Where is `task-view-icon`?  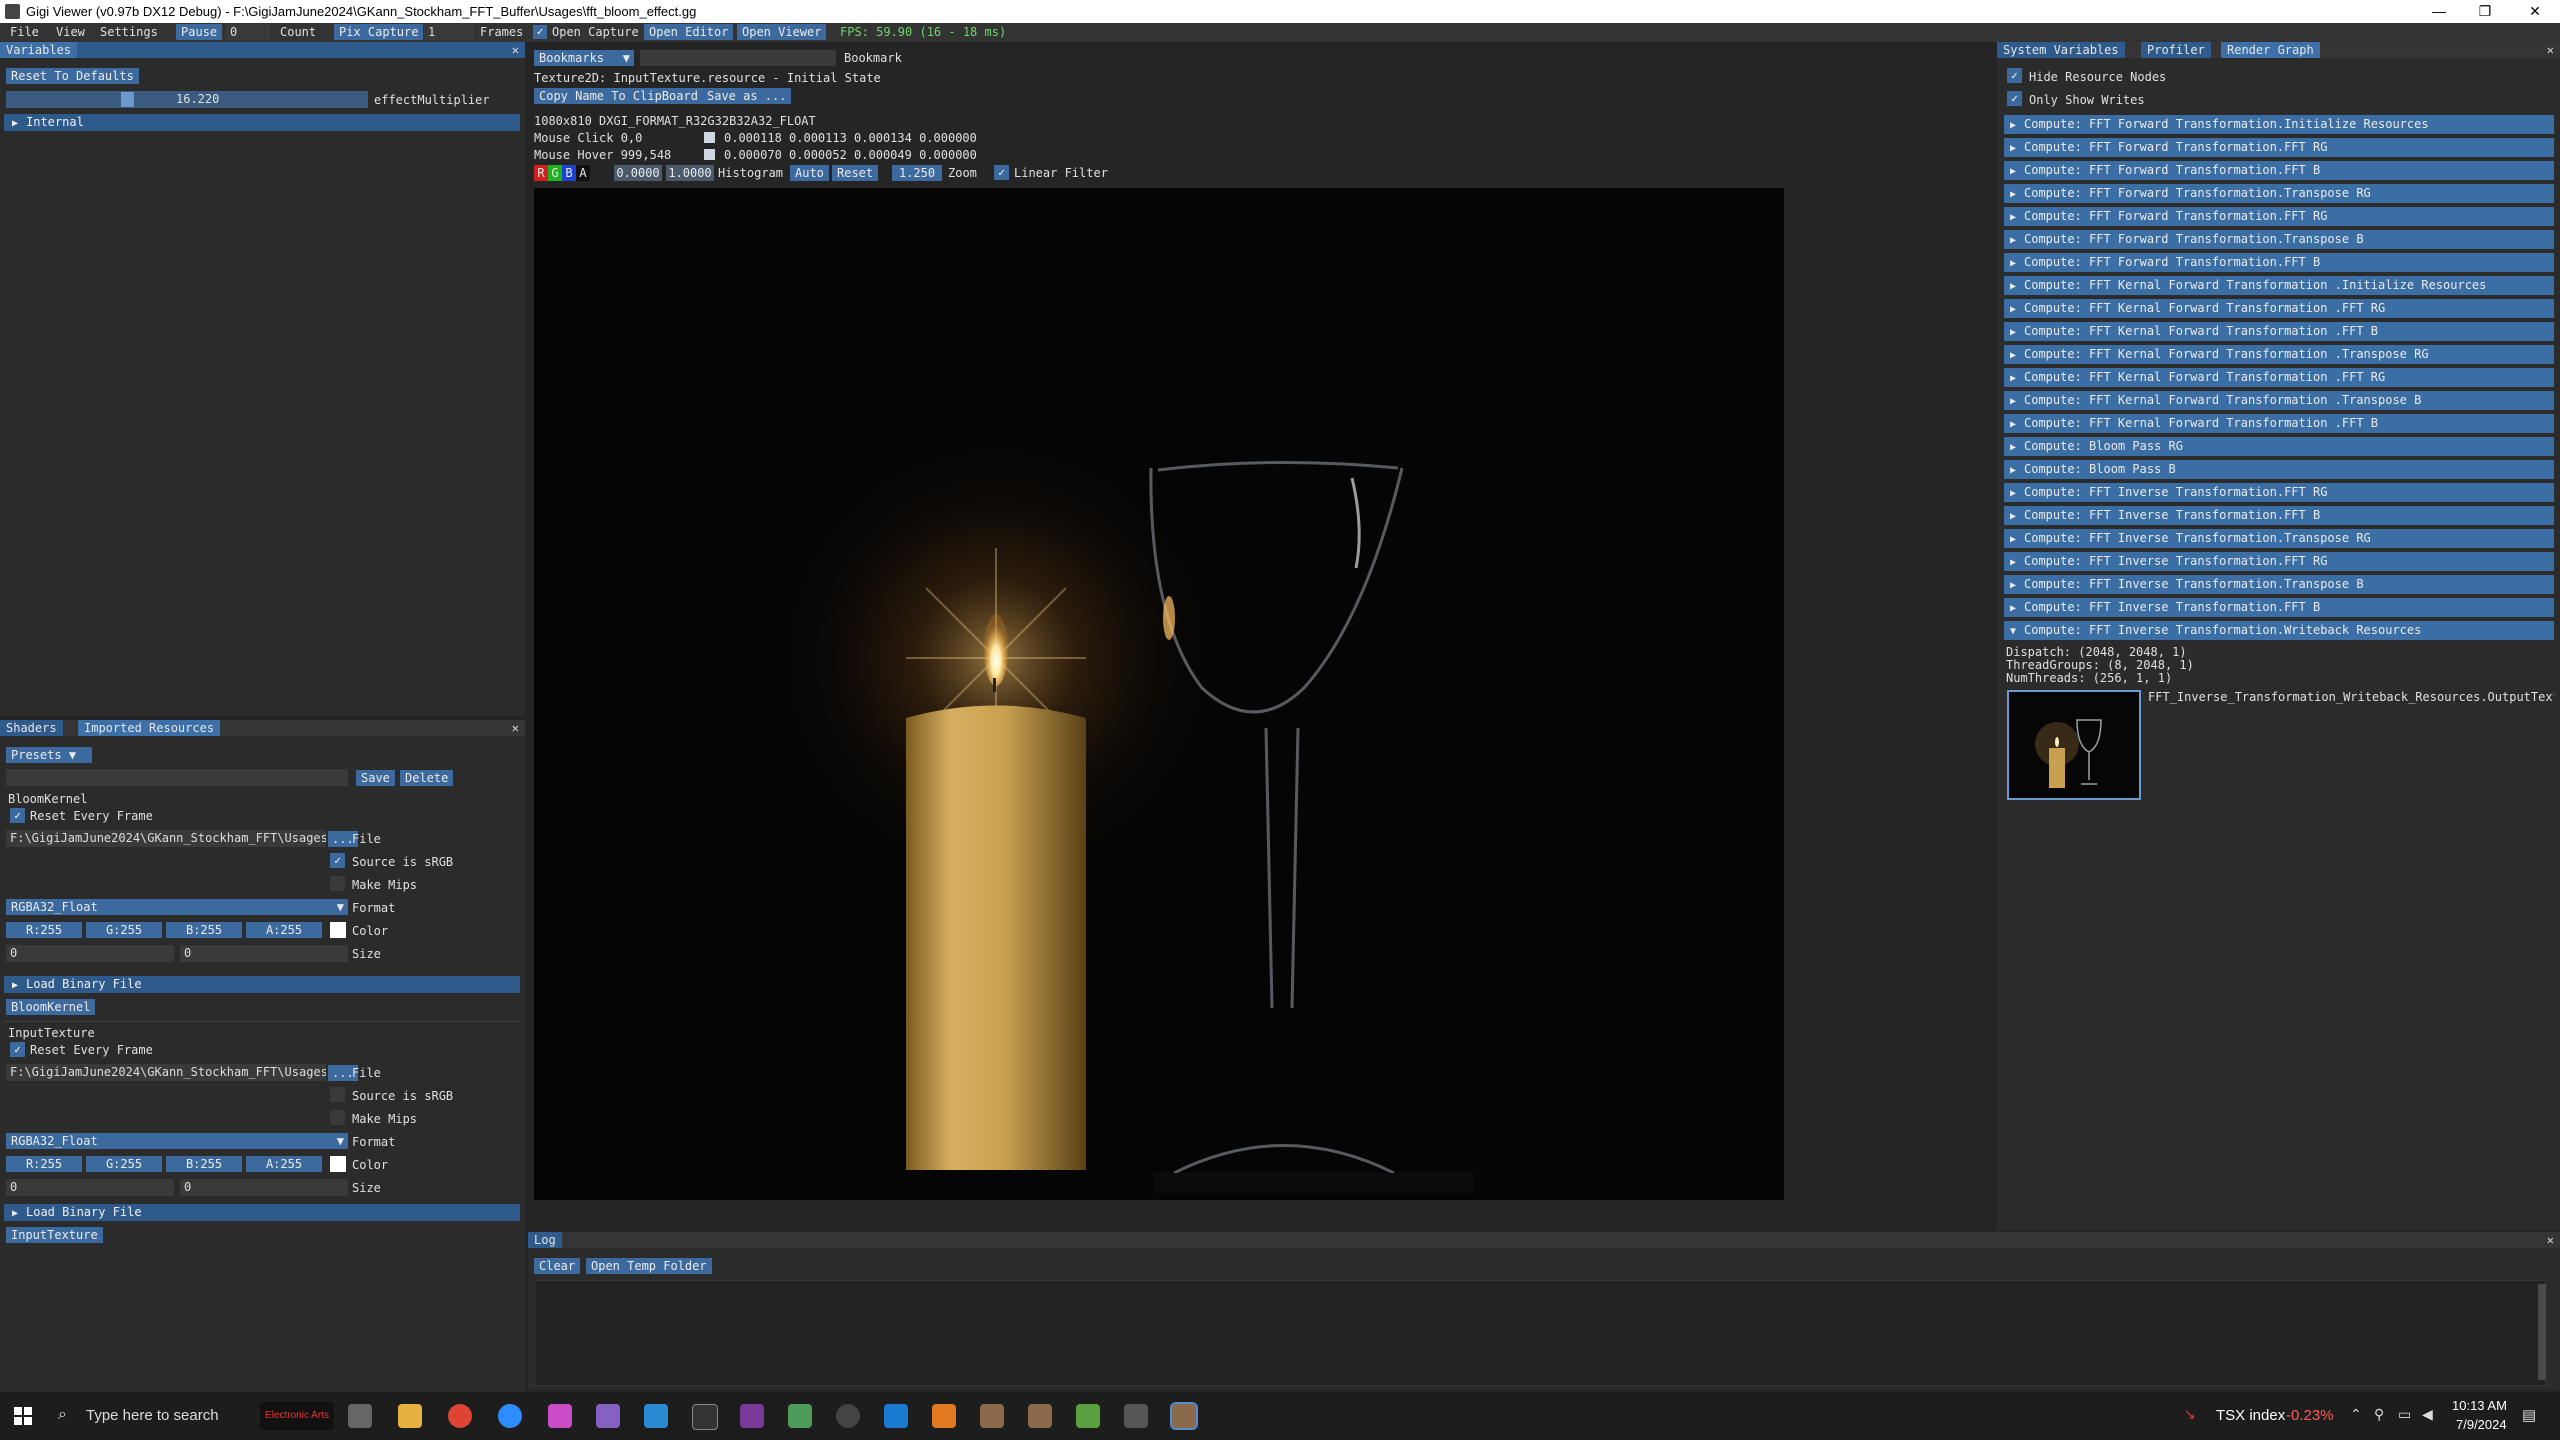 task-view-icon is located at coordinates (360, 1416).